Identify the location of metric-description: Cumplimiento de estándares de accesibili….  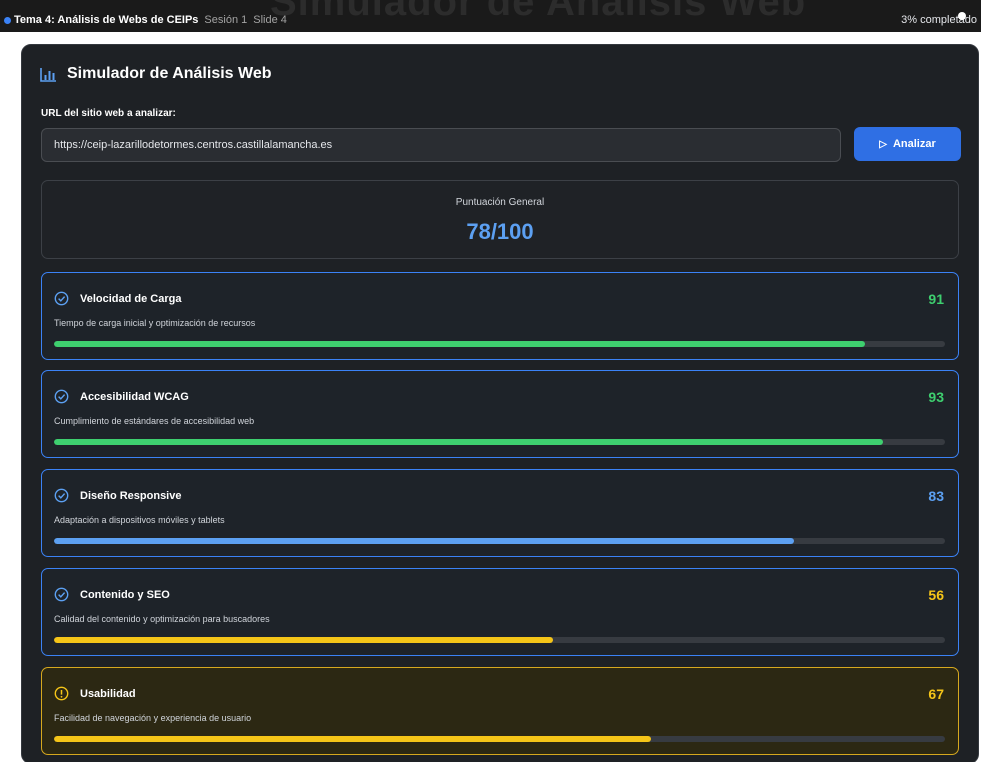
(154, 421).